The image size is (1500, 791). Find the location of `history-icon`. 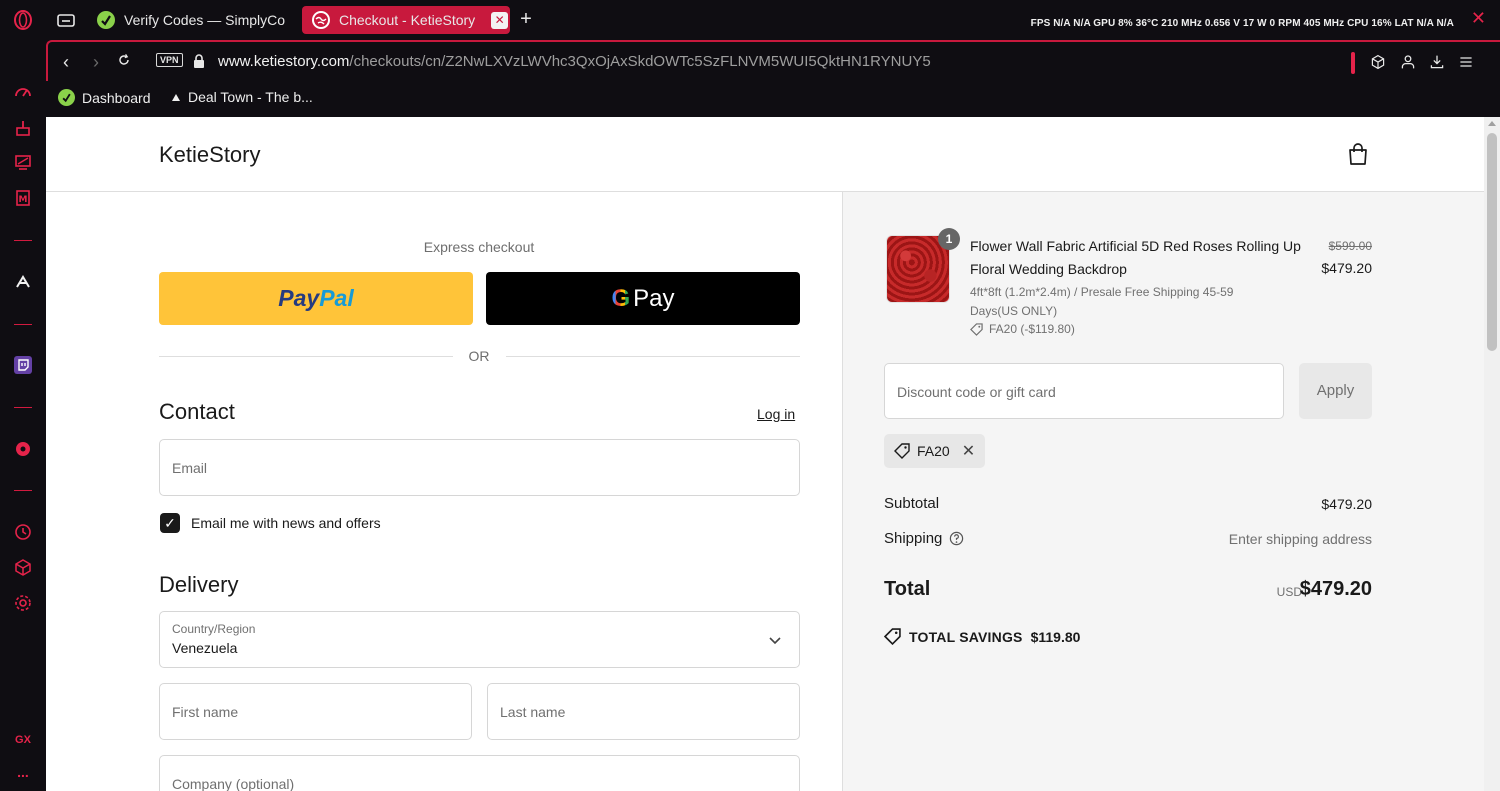

history-icon is located at coordinates (23, 532).